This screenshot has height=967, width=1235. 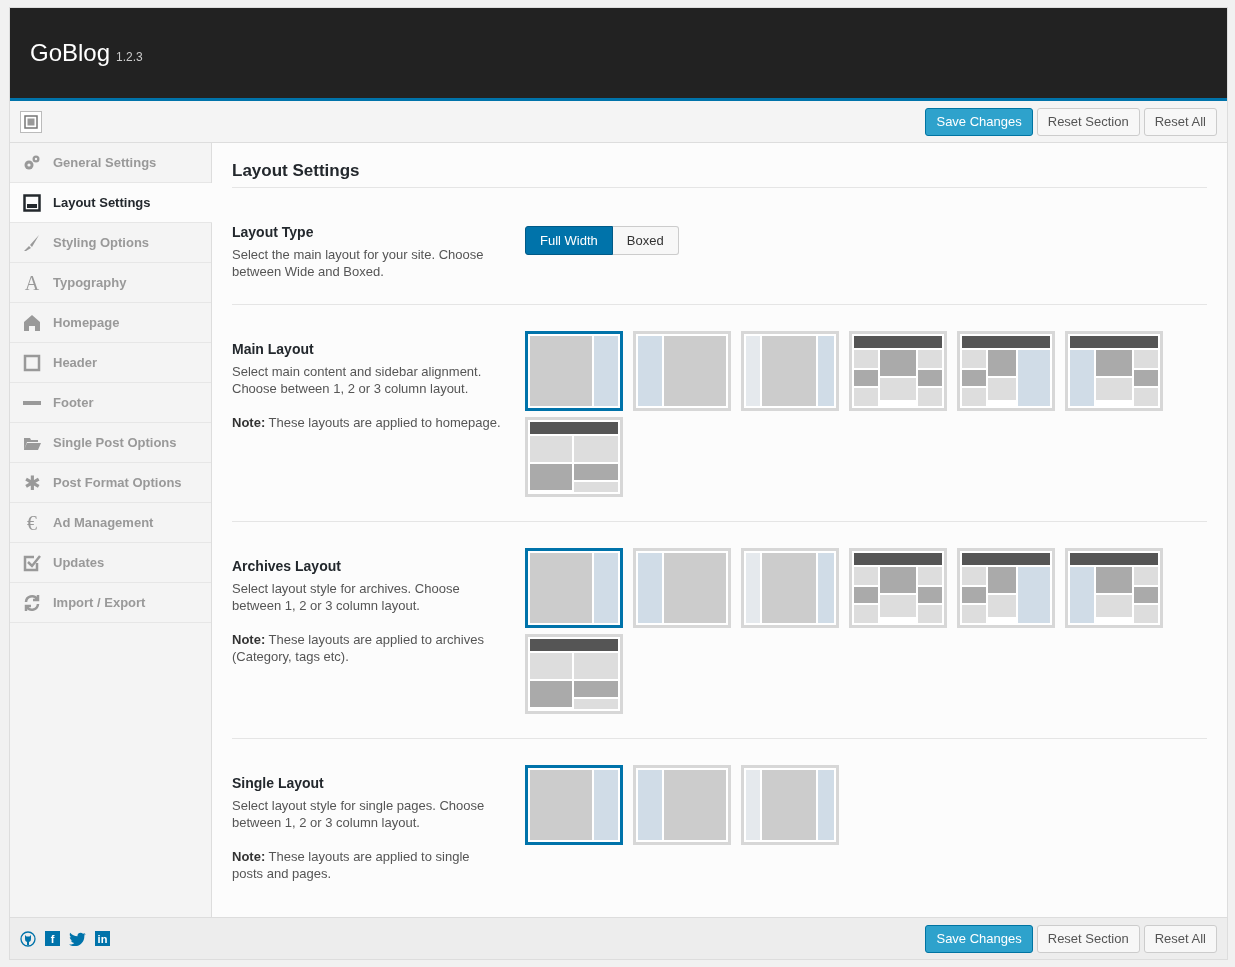 I want to click on setting-title: Layout Type, so click(x=273, y=232).